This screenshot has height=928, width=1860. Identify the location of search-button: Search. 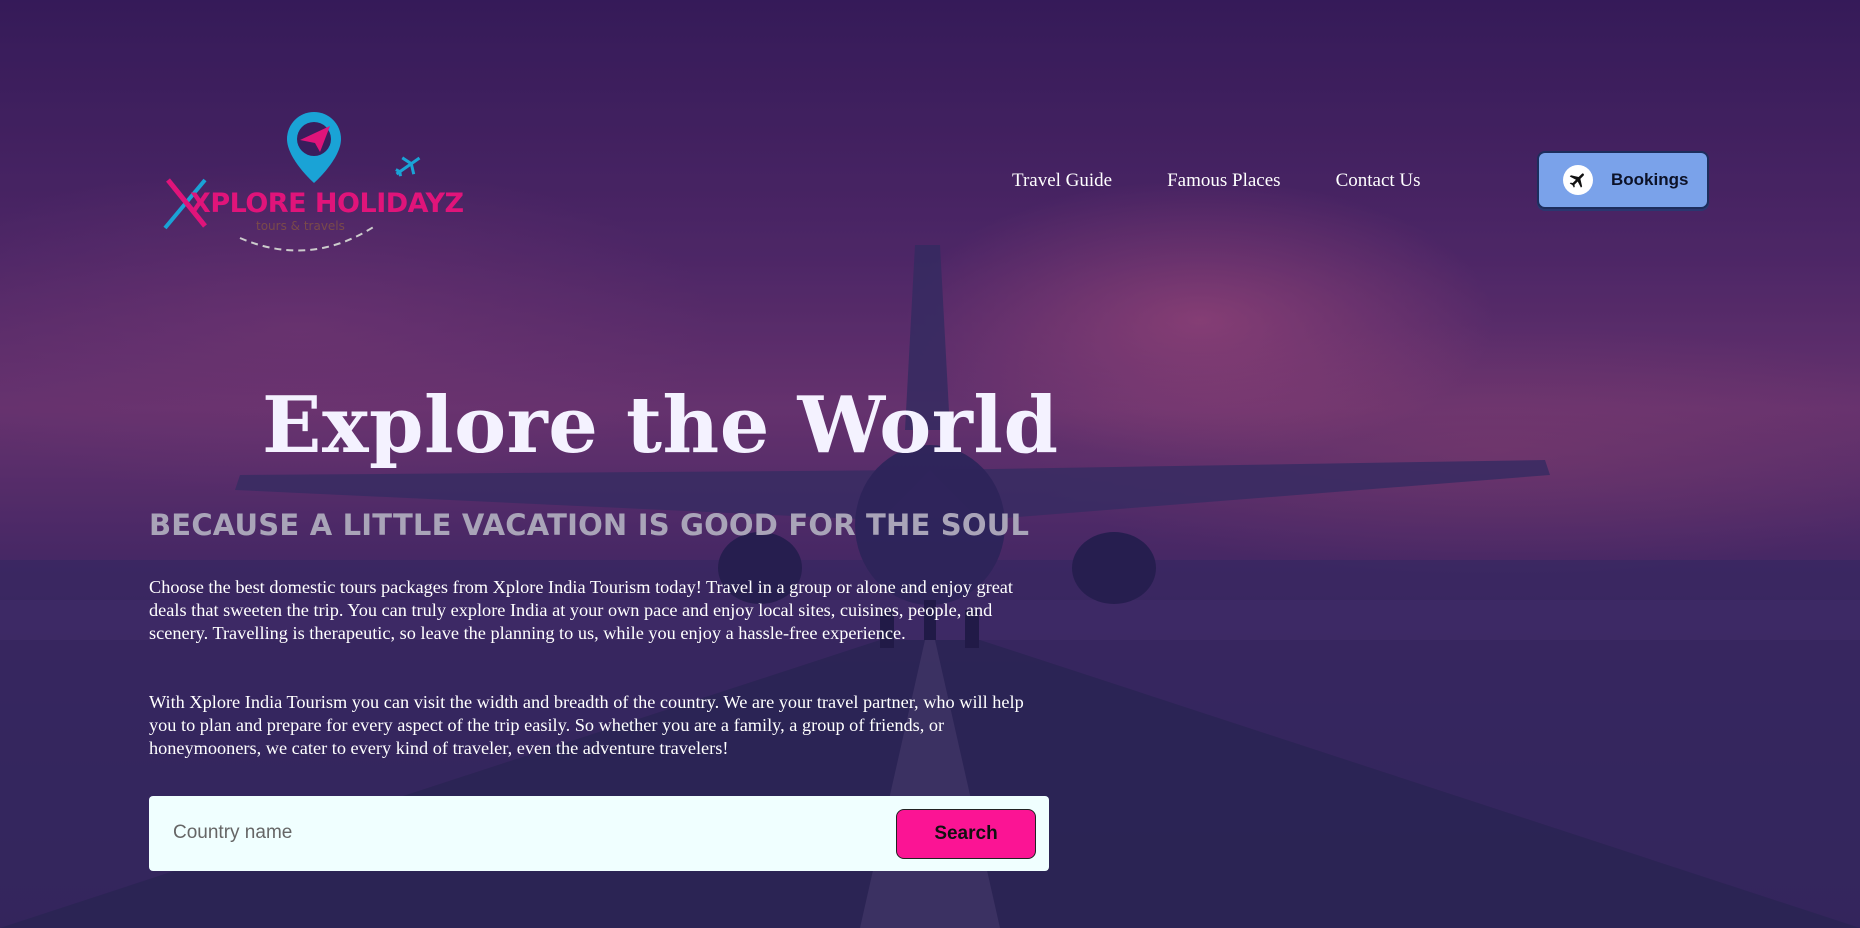
(966, 834).